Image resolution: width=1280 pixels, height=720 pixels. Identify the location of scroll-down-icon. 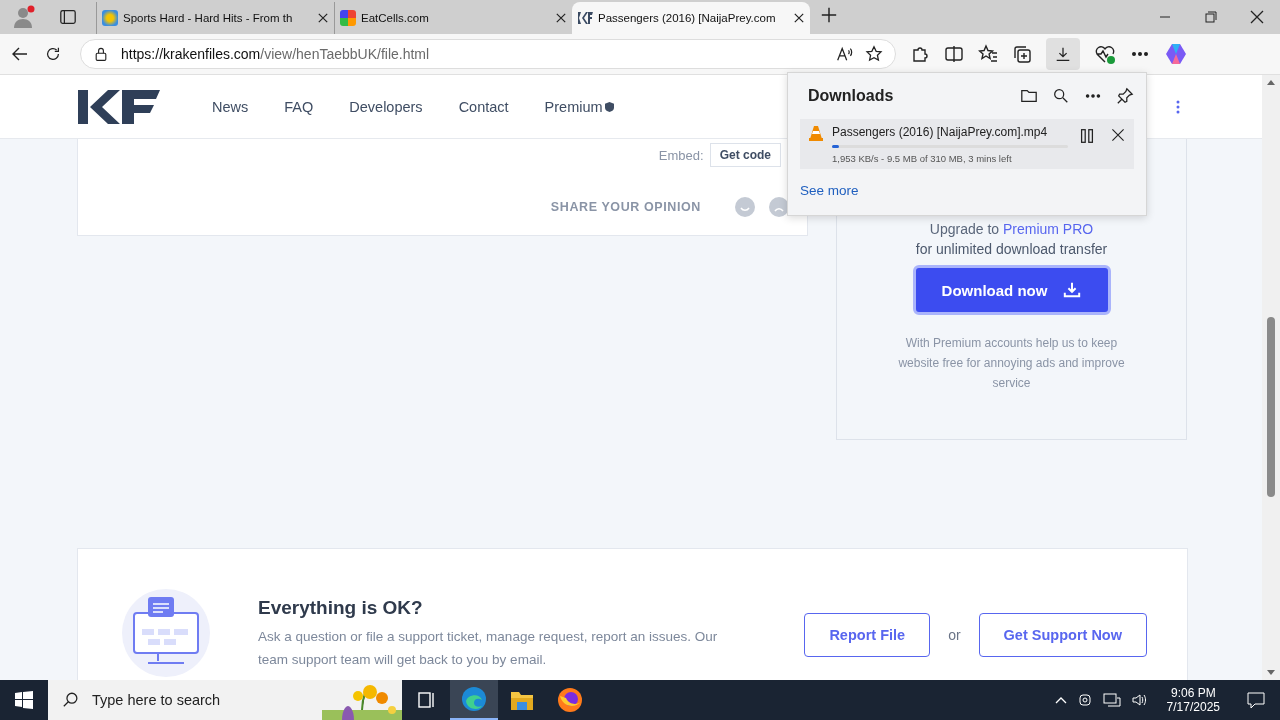
(1271, 673).